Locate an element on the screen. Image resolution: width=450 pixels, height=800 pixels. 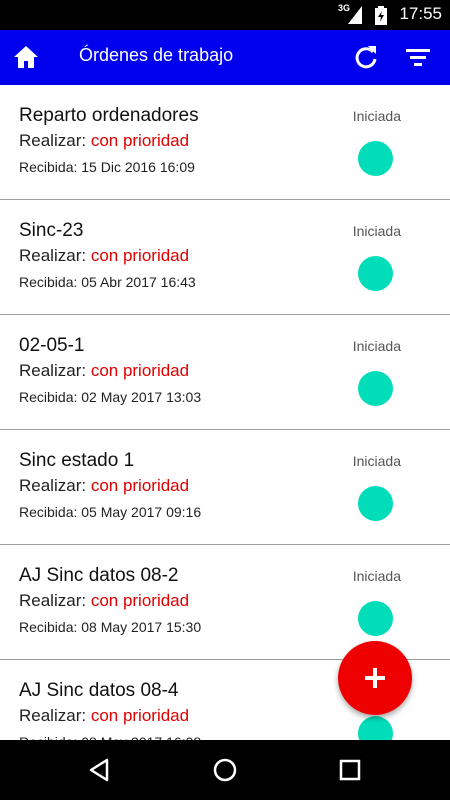
filter-icon is located at coordinates (418, 57).